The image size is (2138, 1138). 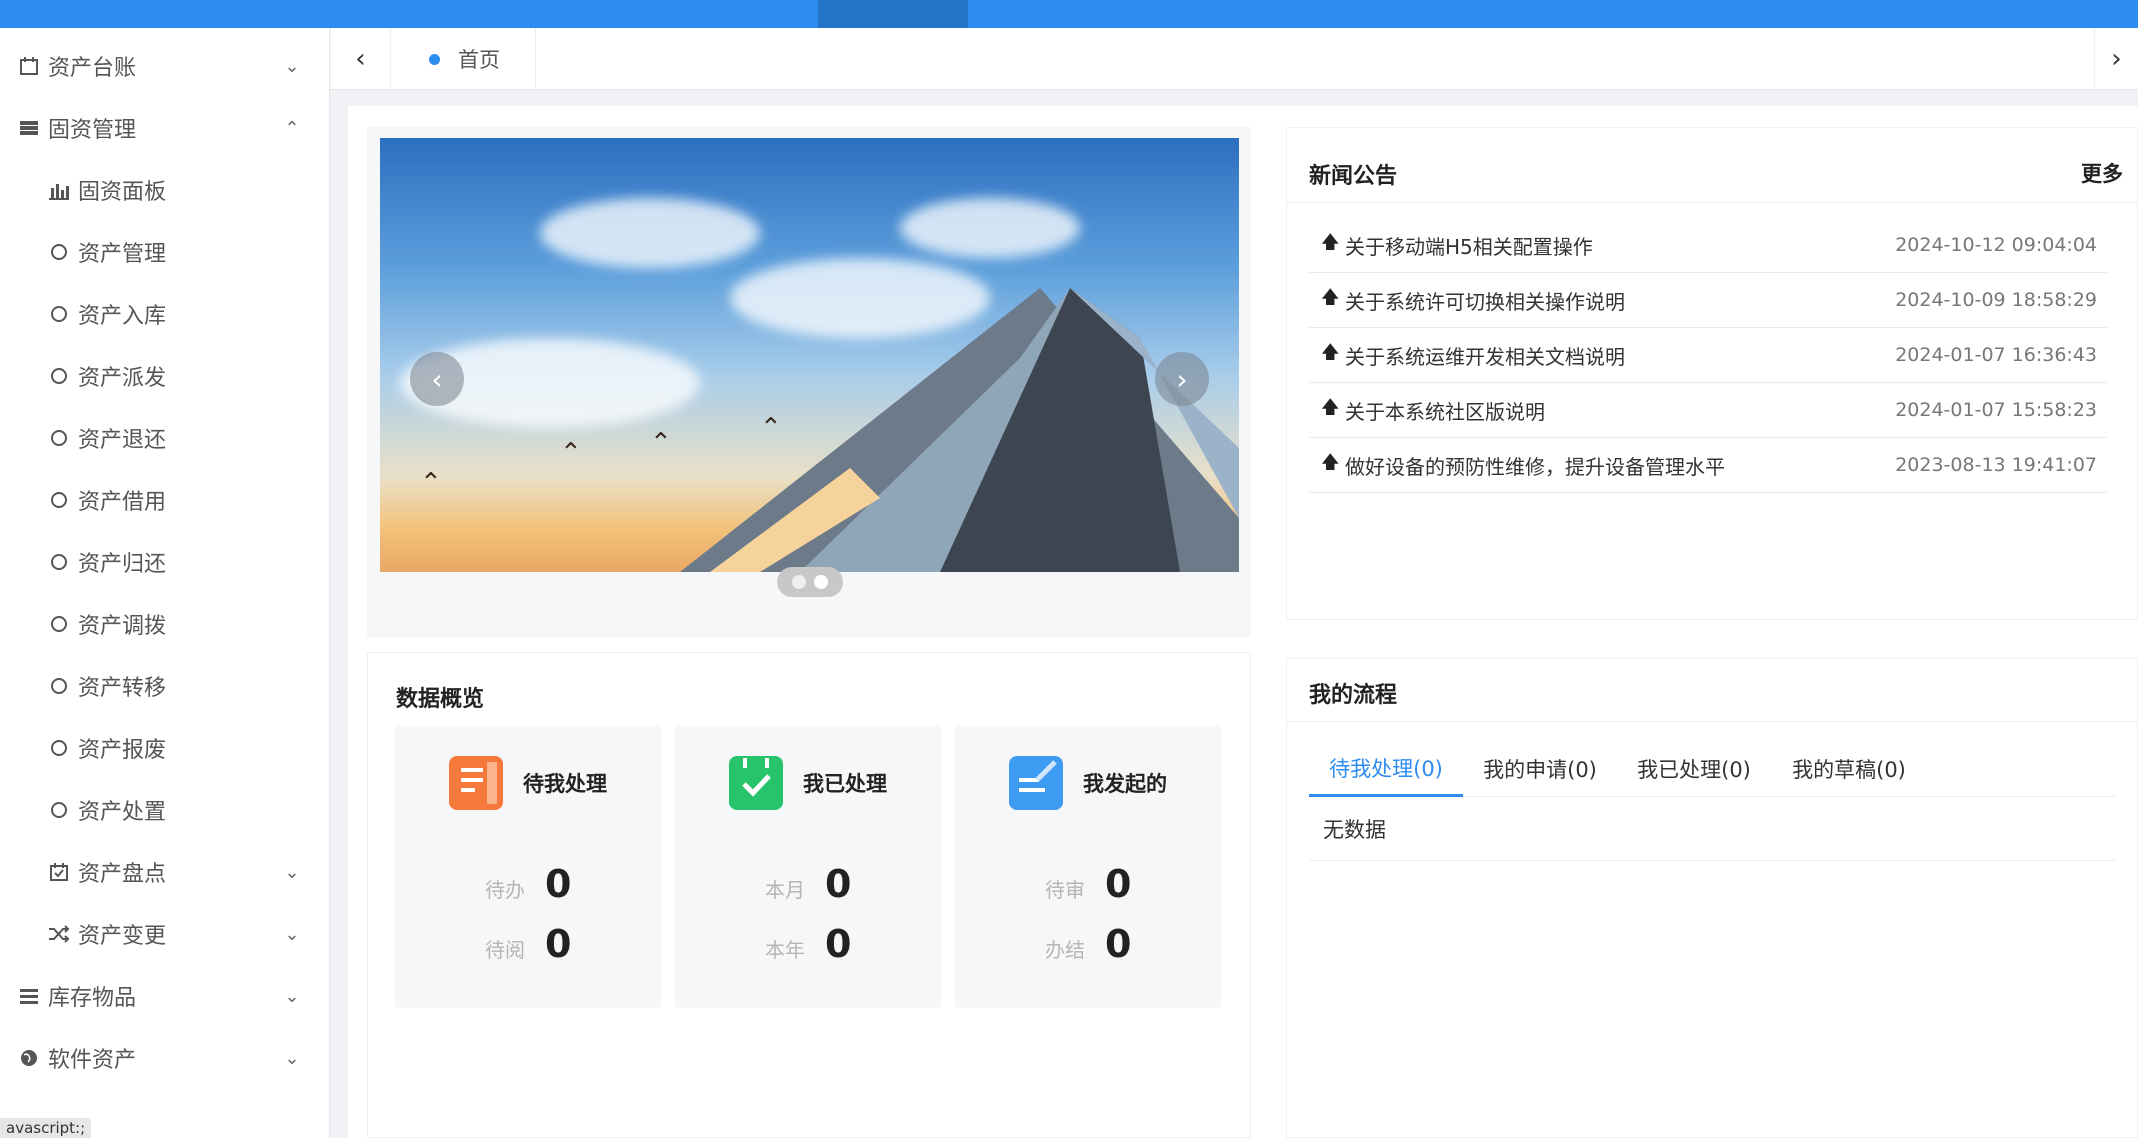 I want to click on stat-label: 本月, so click(x=785, y=890).